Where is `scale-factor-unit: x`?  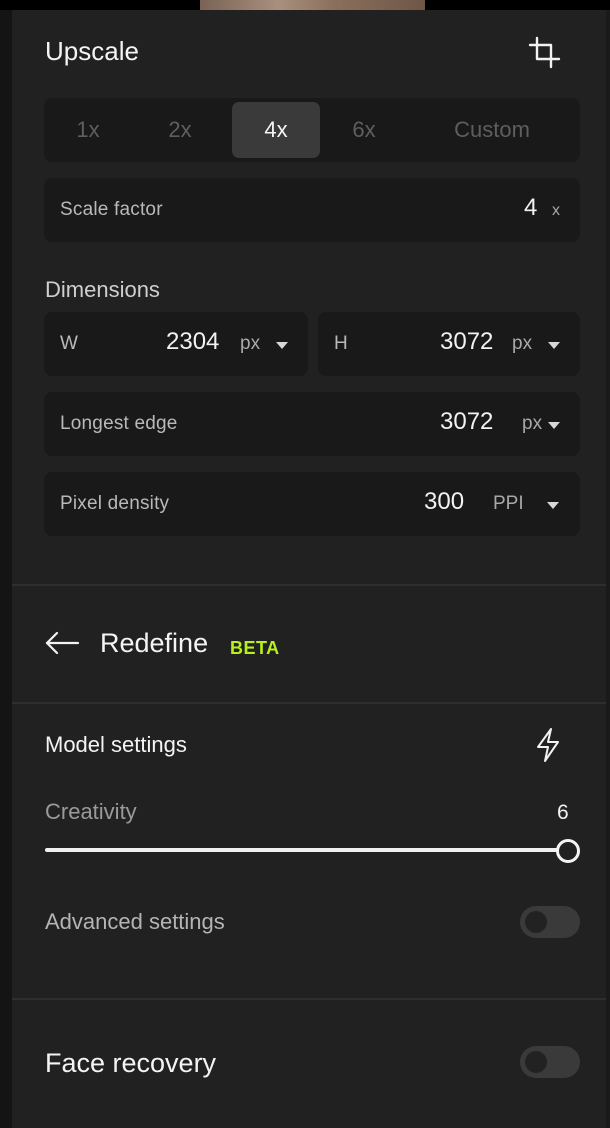 scale-factor-unit: x is located at coordinates (556, 210).